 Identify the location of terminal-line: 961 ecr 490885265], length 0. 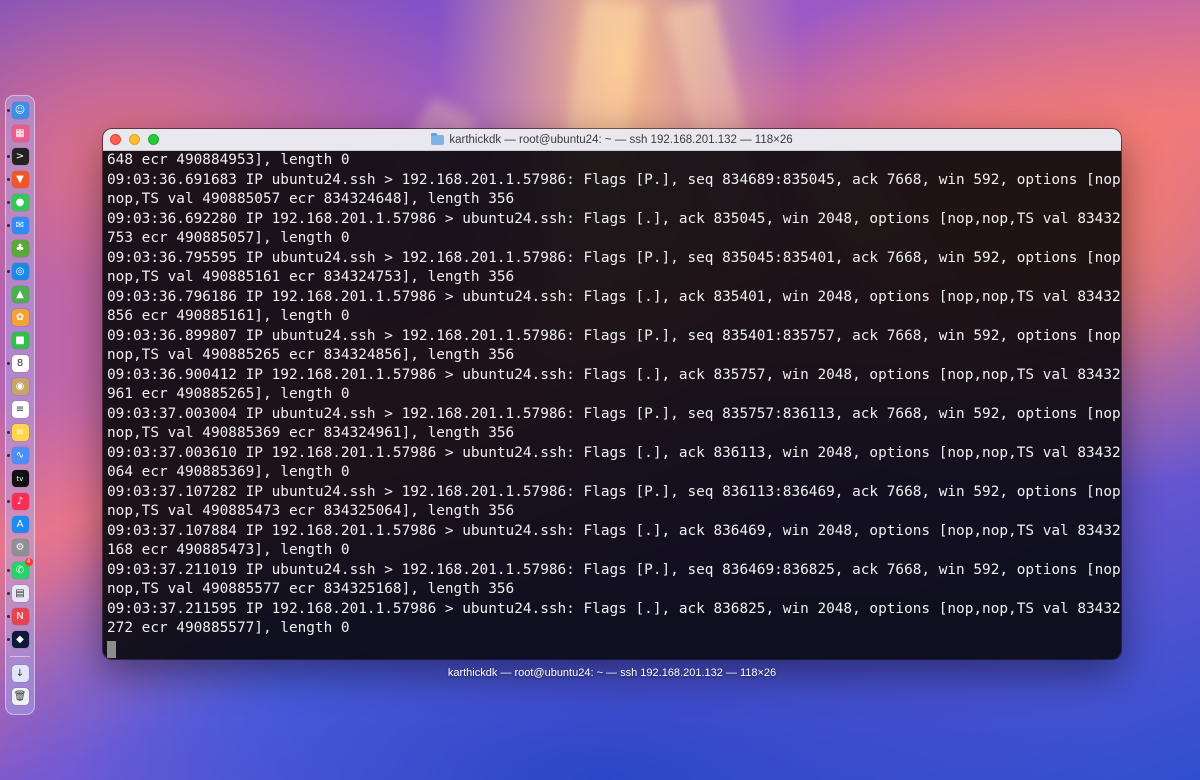
(228, 394).